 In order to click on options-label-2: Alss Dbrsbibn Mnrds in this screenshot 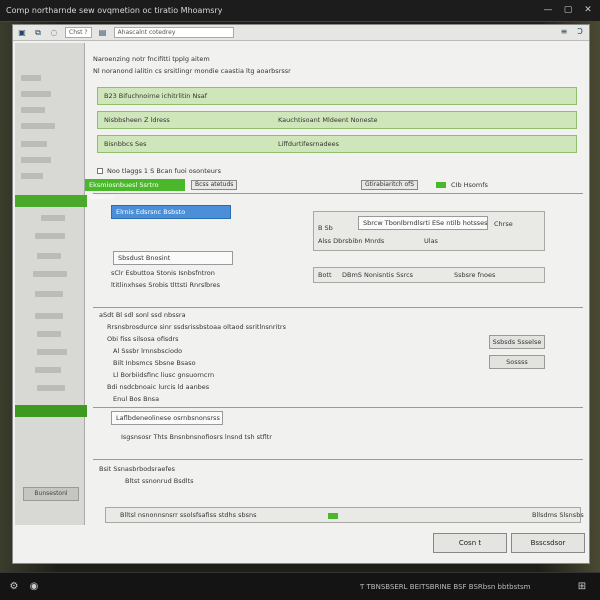, I will do `click(351, 241)`.